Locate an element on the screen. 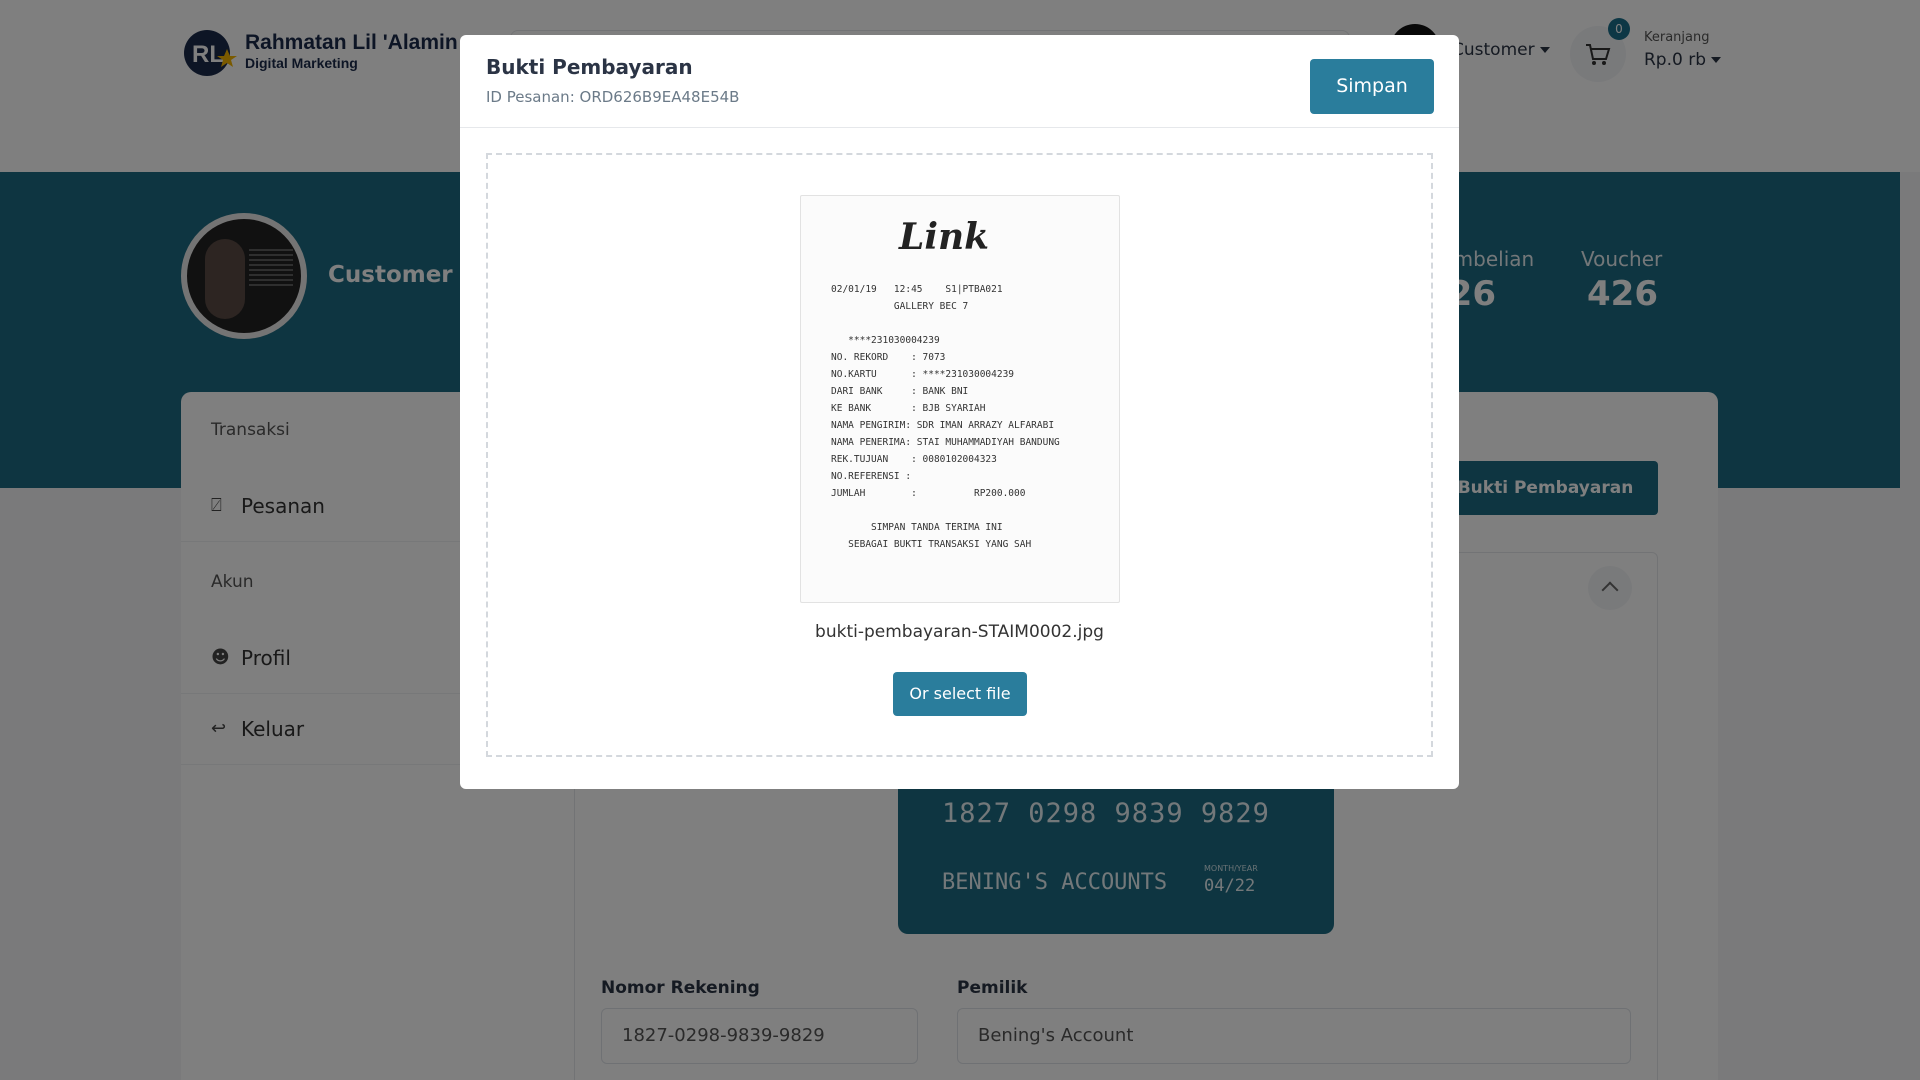 This screenshot has height=1080, width=1920. receipt-line: GALLERY BEC 7 is located at coordinates (900, 306).